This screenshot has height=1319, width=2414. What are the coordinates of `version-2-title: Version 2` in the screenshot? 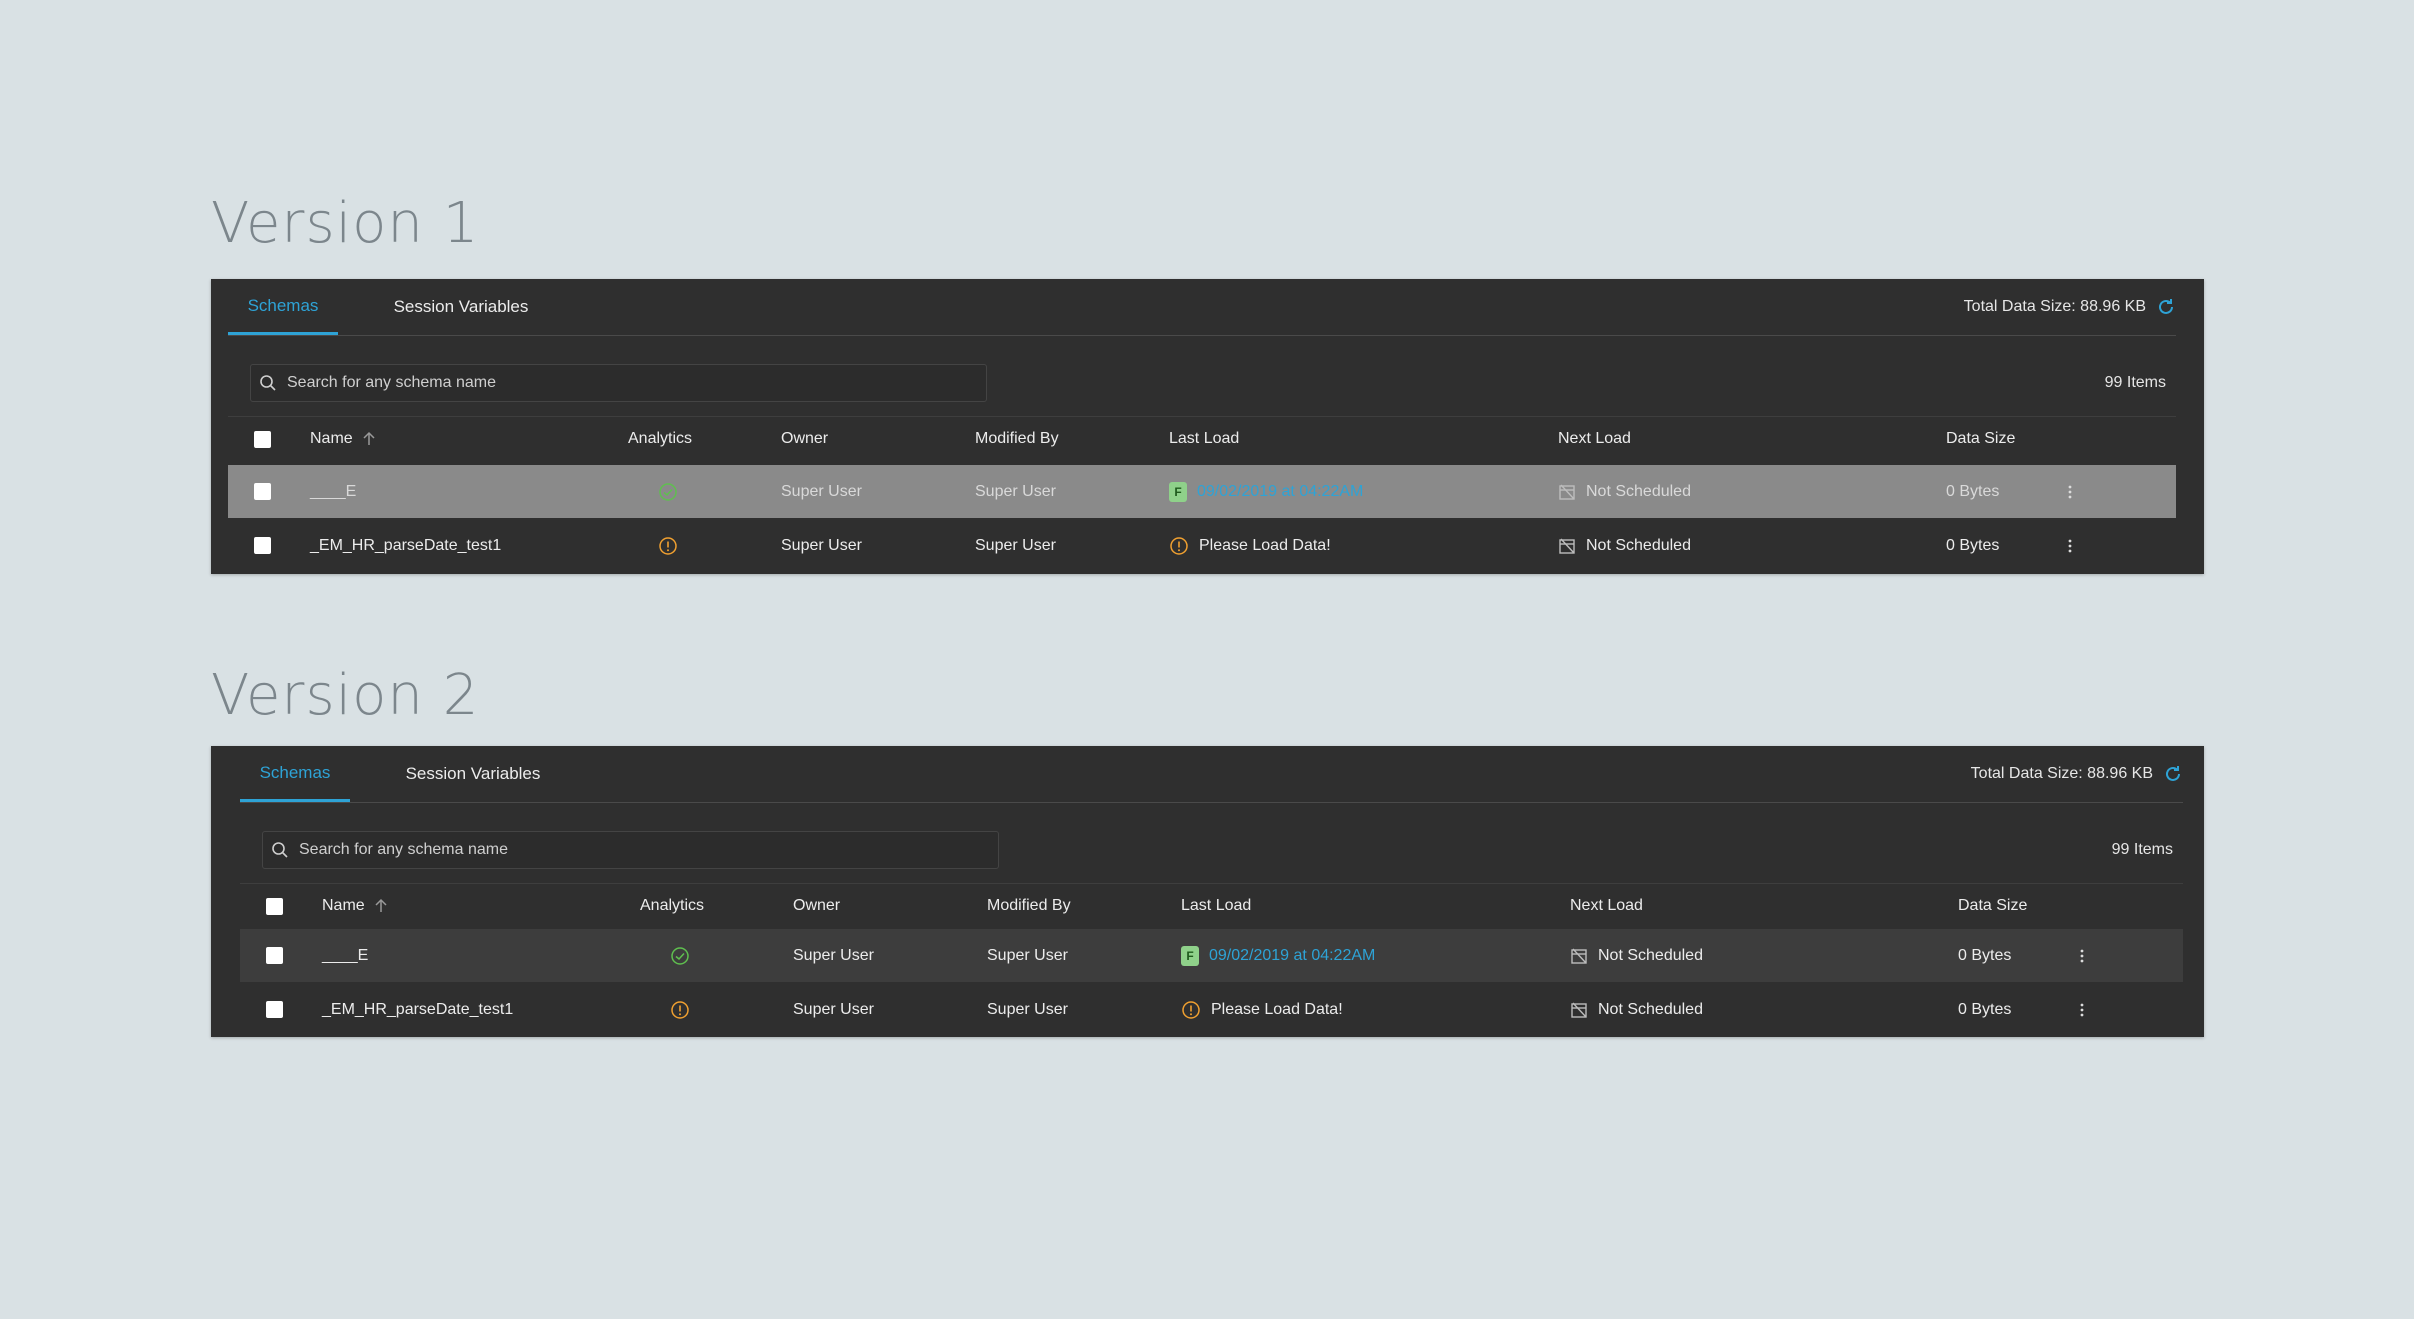 It's located at (345, 695).